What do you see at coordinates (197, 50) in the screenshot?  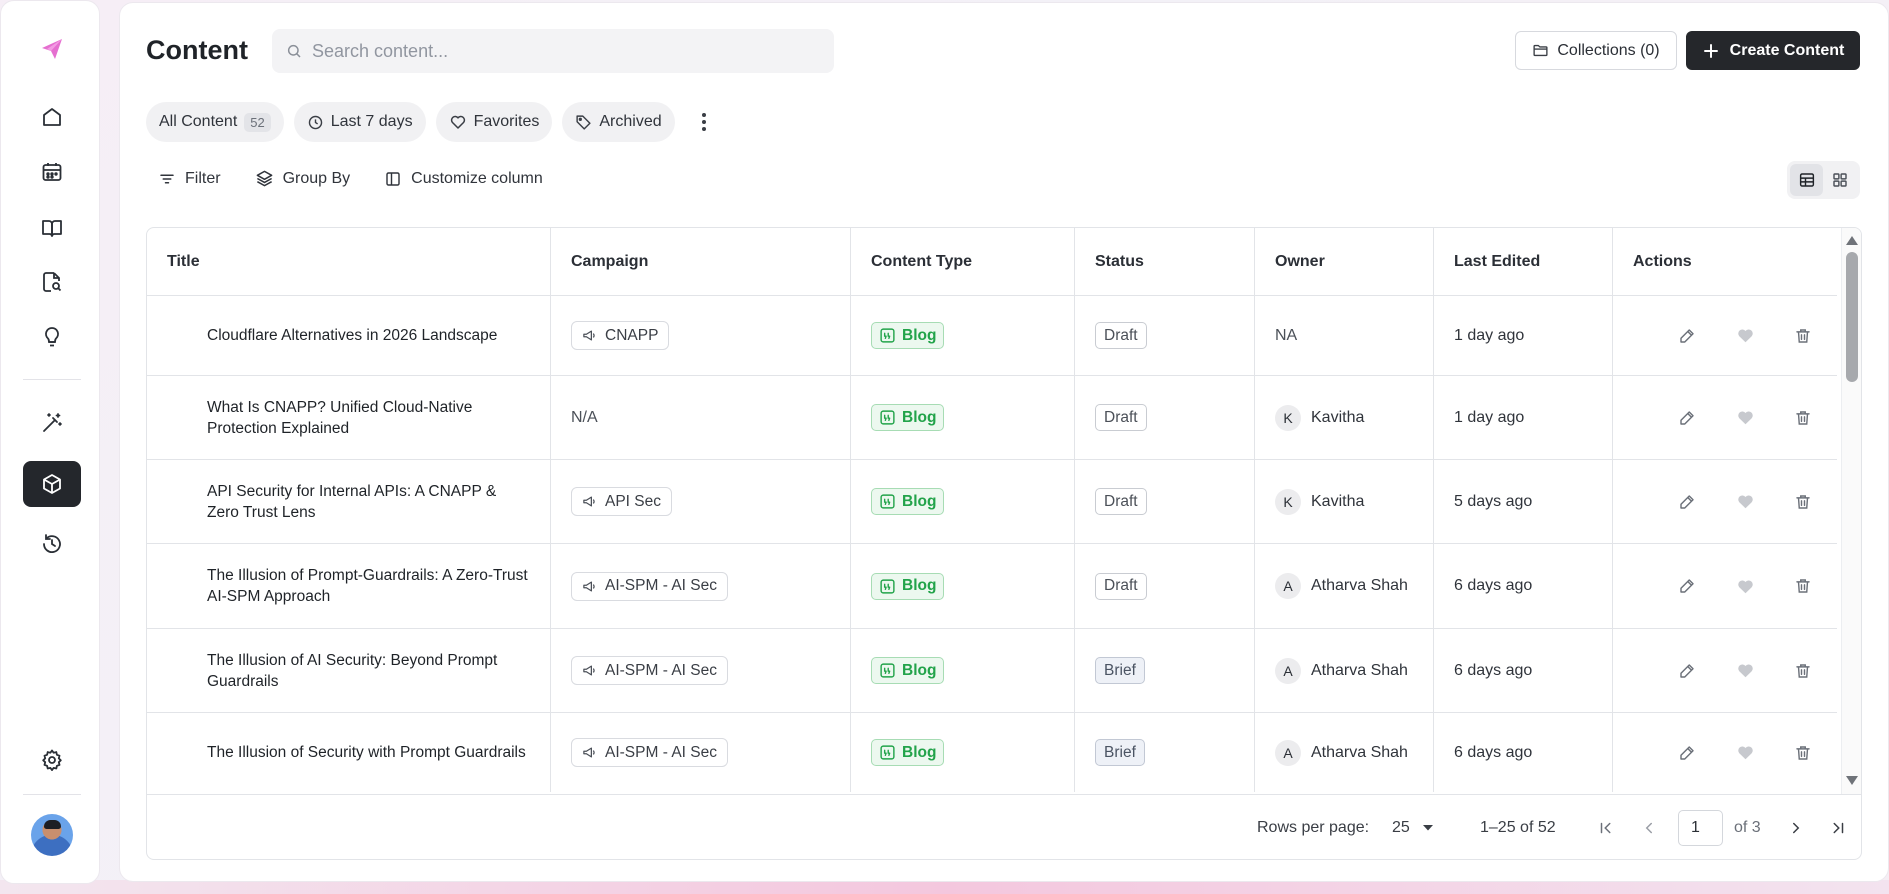 I see `page-title: Content` at bounding box center [197, 50].